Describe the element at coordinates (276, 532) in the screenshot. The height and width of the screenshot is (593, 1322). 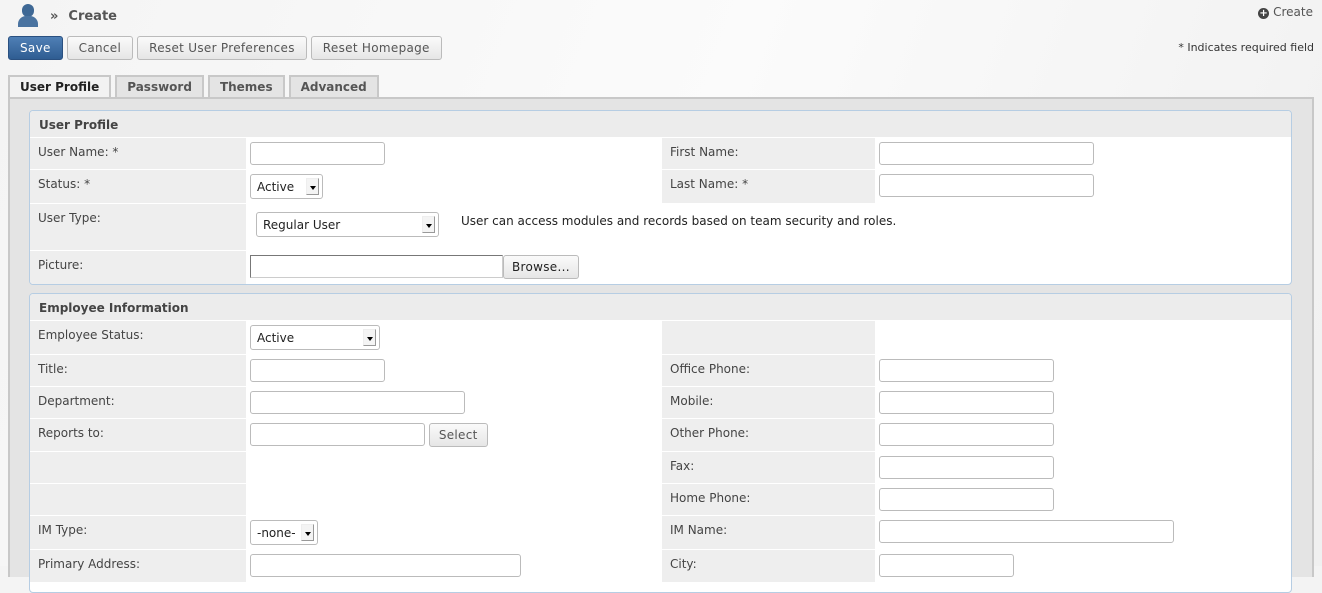
I see `im-type-value: -none-` at that location.